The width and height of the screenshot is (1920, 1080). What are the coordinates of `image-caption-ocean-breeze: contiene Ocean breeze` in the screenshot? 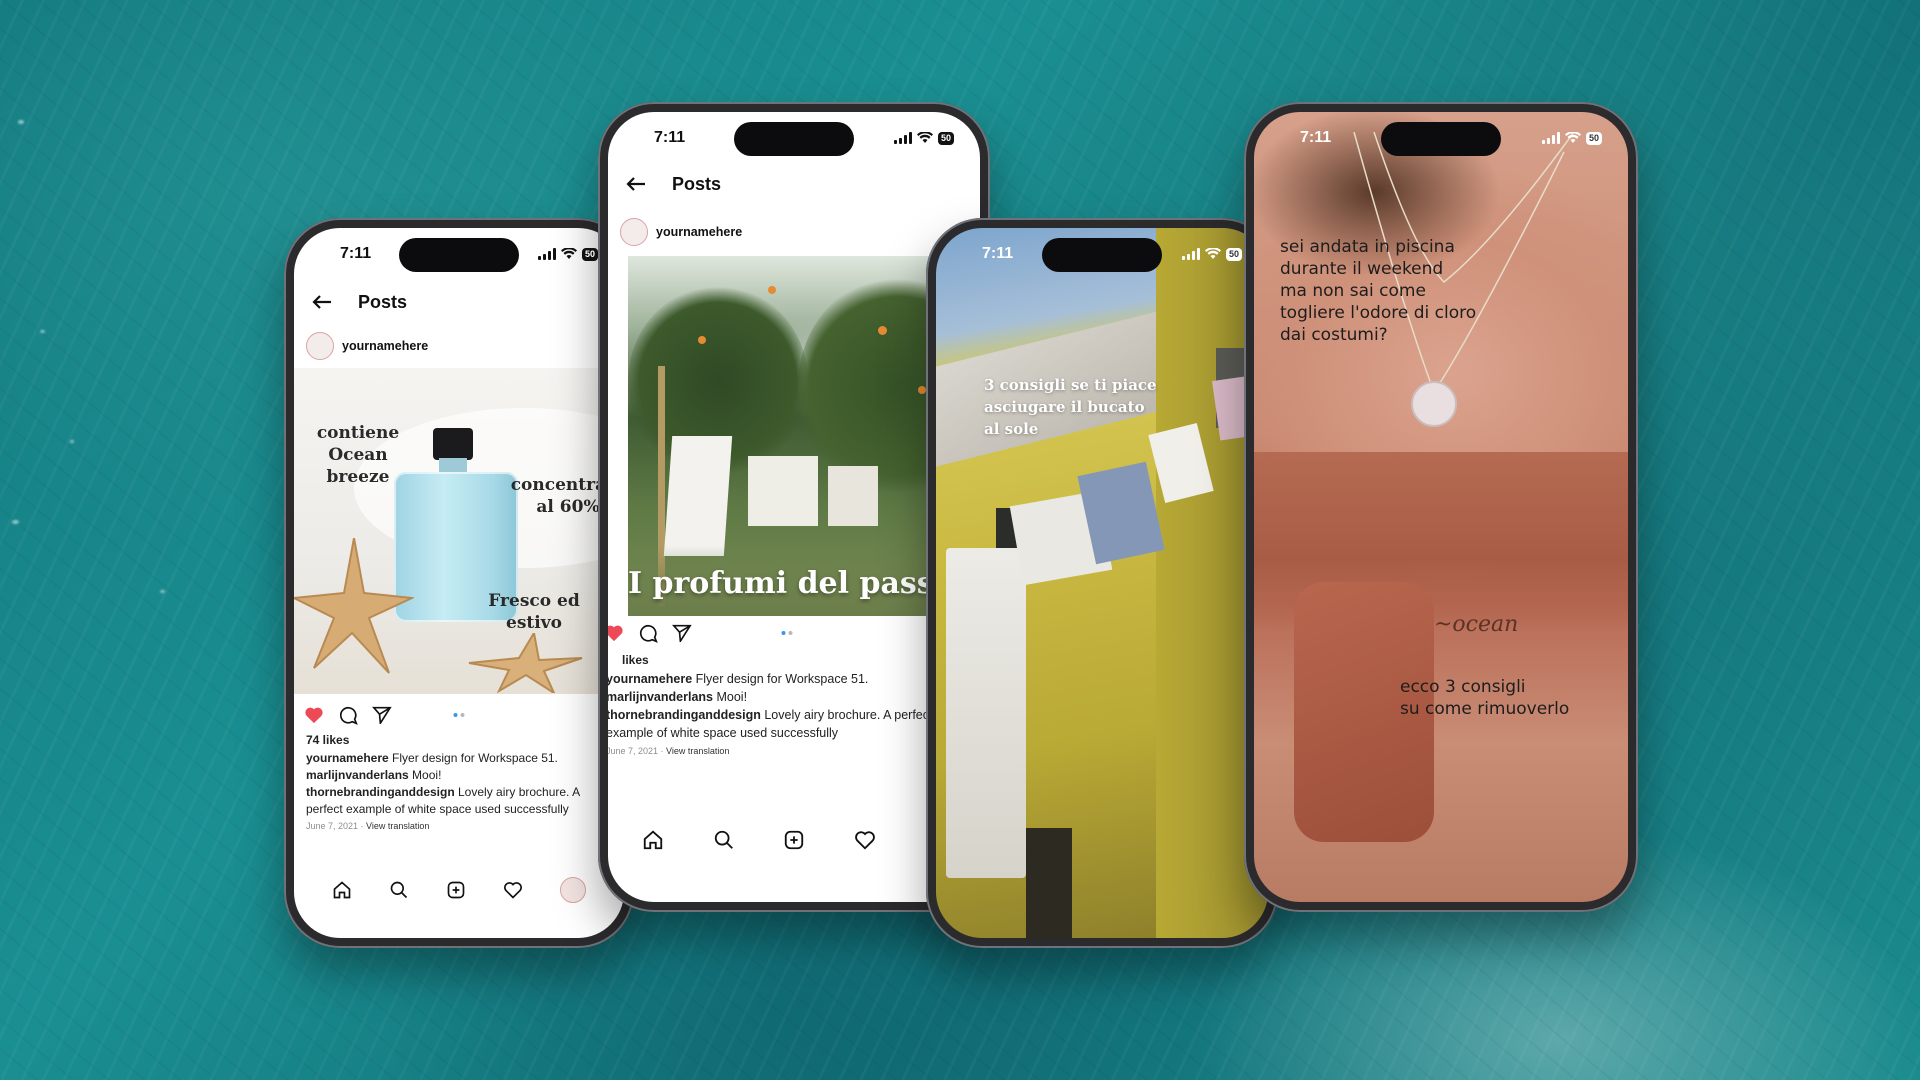 It's located at (358, 455).